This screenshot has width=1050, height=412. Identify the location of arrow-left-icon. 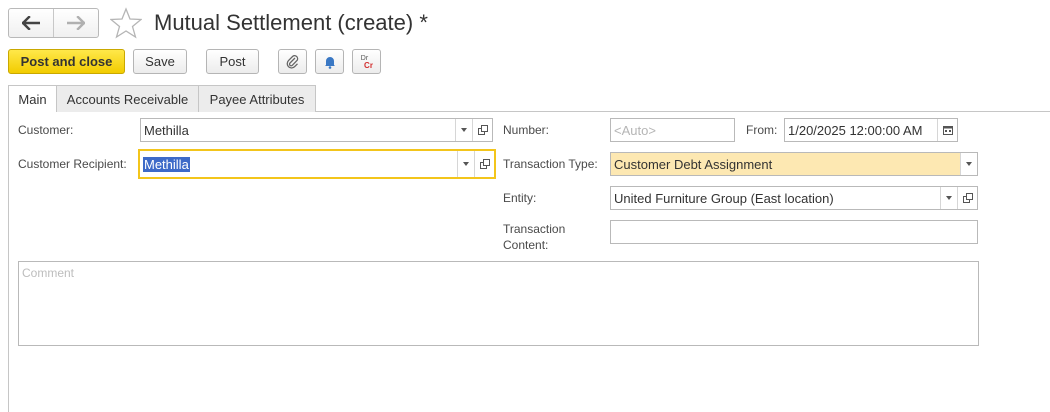
(31, 23).